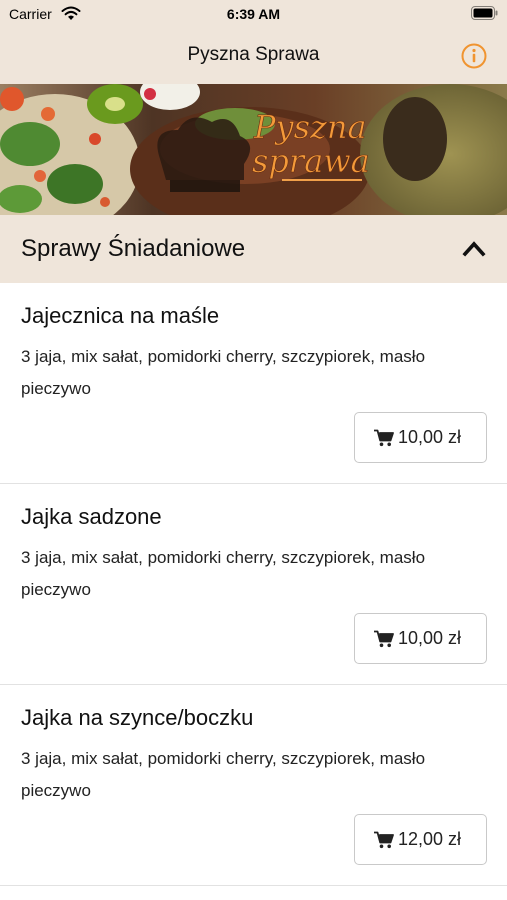 The image size is (507, 900). I want to click on add-to-cart-button: 12,00 zł, so click(420, 839).